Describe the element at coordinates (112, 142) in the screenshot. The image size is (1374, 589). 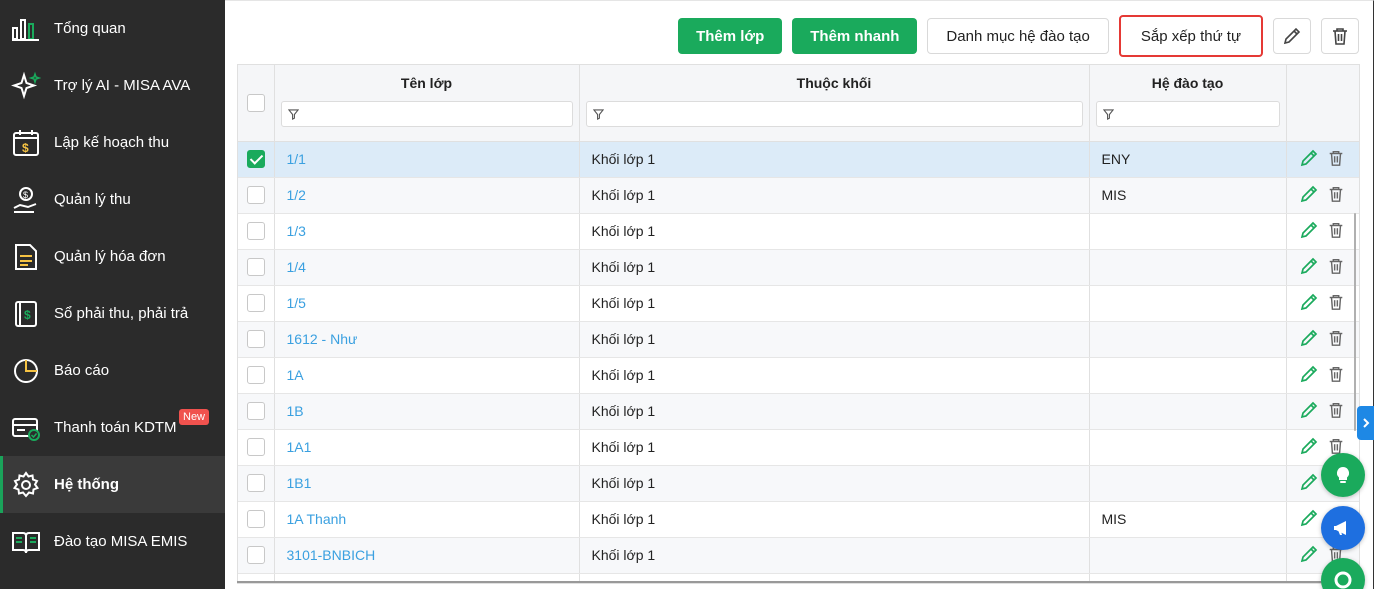
I see `sidebar-item-lap-ke-hoach-thu: $ Lập kế hoạch thu` at that location.